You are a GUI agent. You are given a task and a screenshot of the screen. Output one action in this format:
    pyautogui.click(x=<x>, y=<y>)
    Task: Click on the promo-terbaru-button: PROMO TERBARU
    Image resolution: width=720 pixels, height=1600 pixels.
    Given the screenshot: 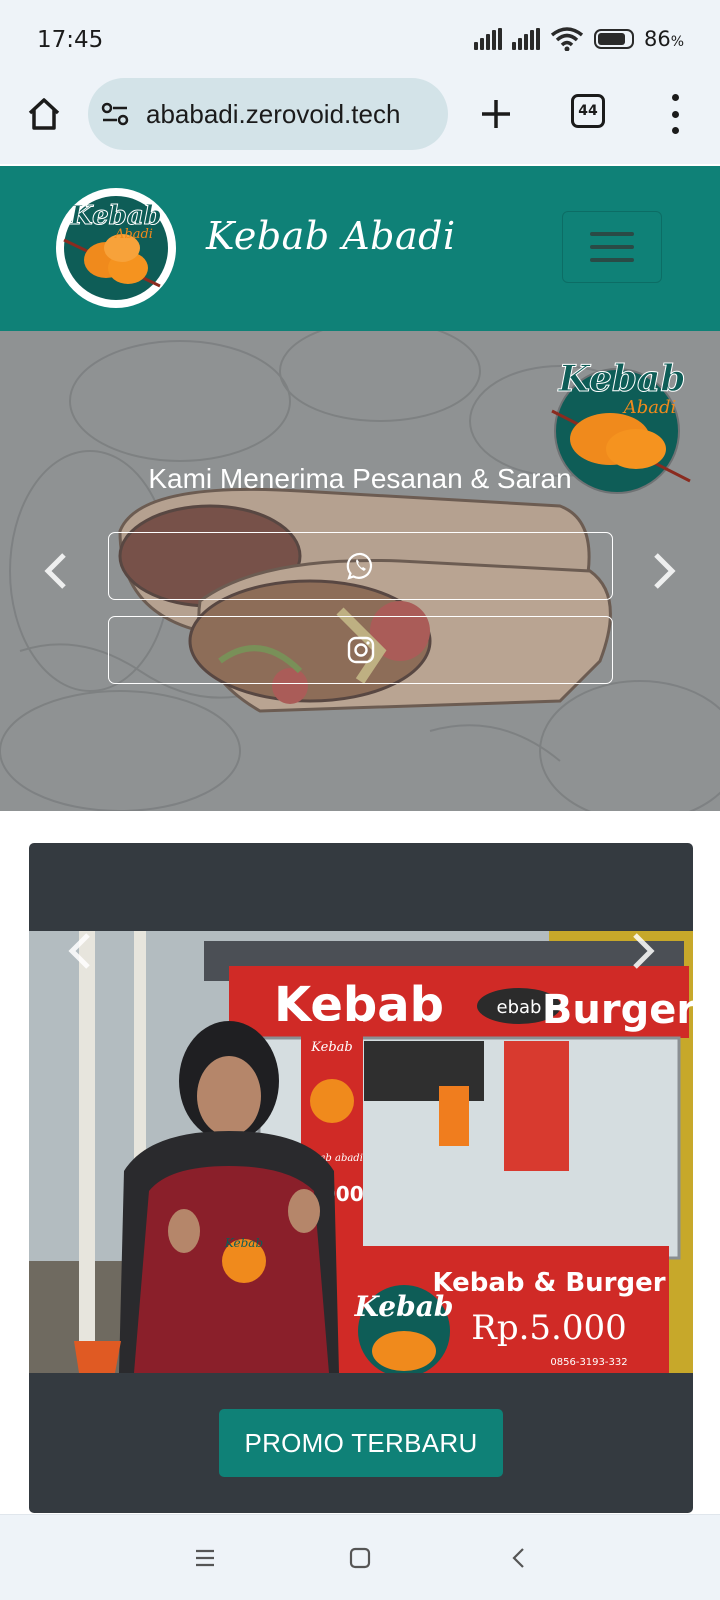 What is the action you would take?
    pyautogui.click(x=361, y=1443)
    